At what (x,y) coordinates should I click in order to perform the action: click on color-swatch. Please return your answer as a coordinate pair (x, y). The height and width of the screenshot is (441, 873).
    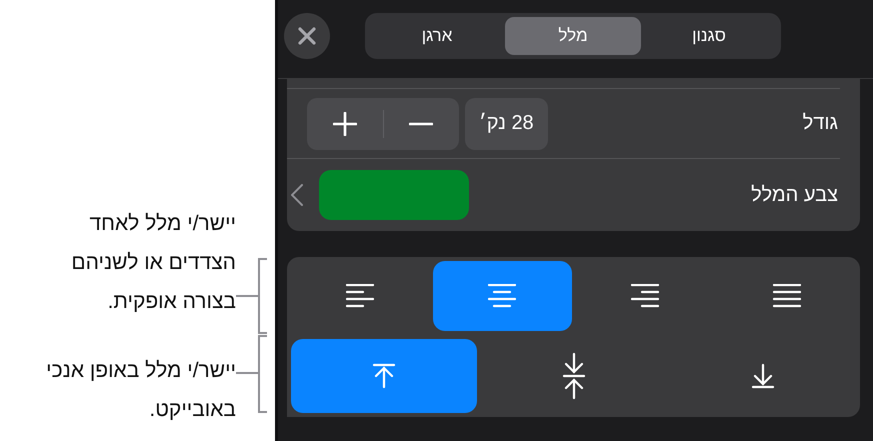
    Looking at the image, I should click on (394, 195).